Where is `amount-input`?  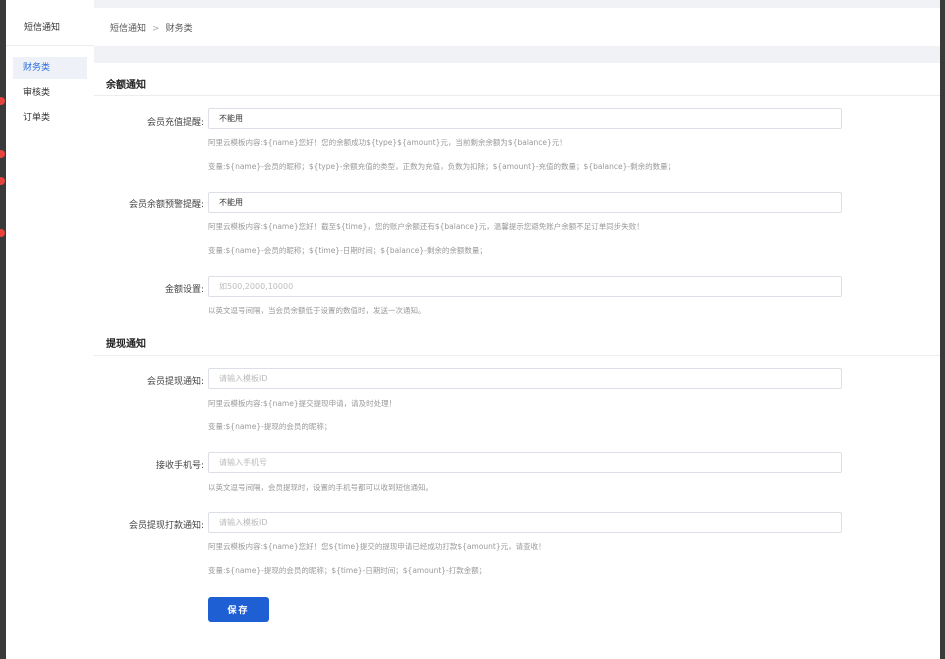 amount-input is located at coordinates (525, 286).